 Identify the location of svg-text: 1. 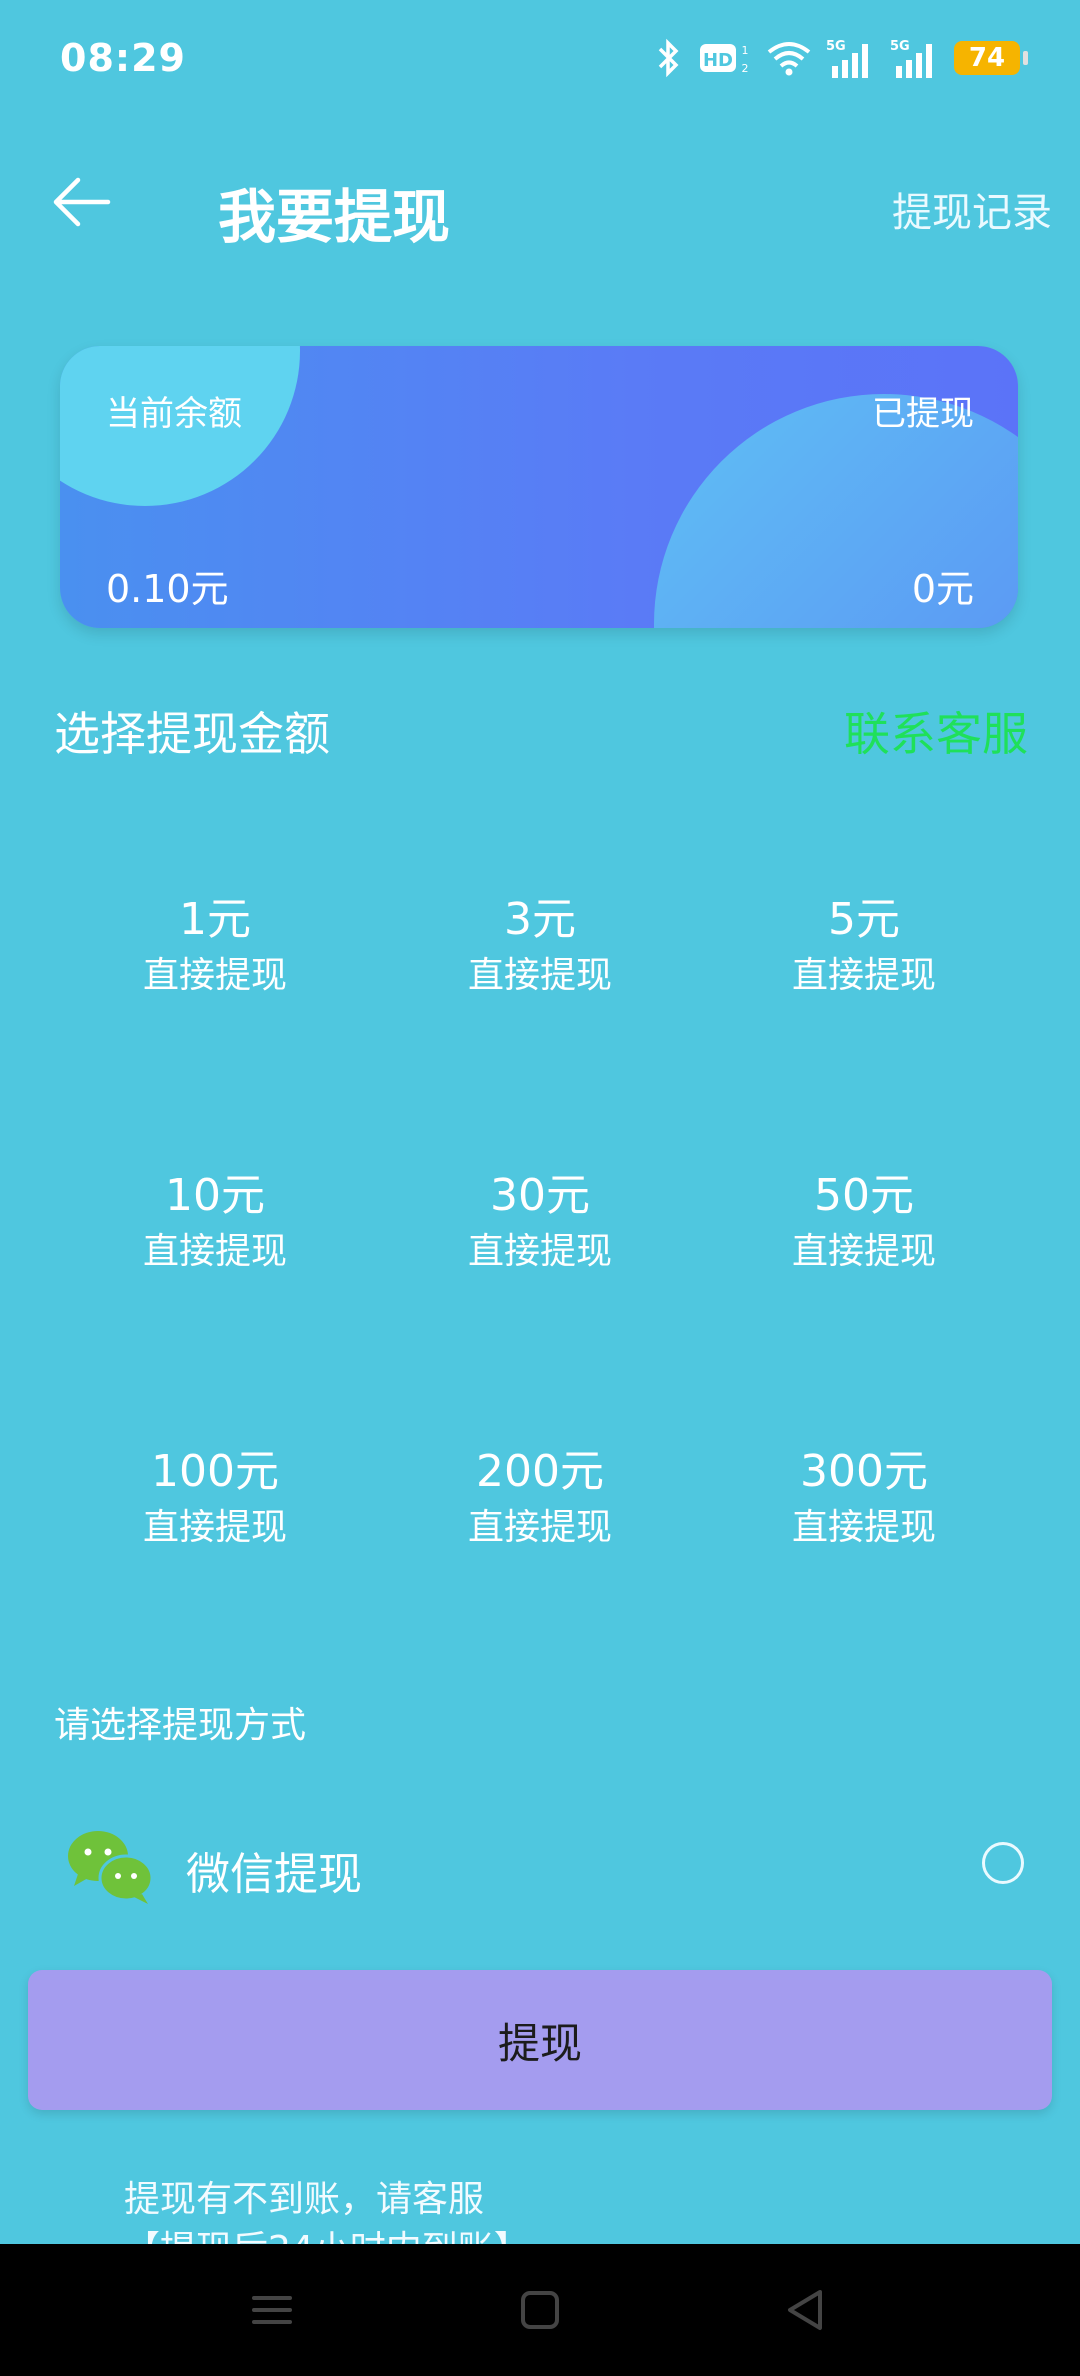
(745, 50).